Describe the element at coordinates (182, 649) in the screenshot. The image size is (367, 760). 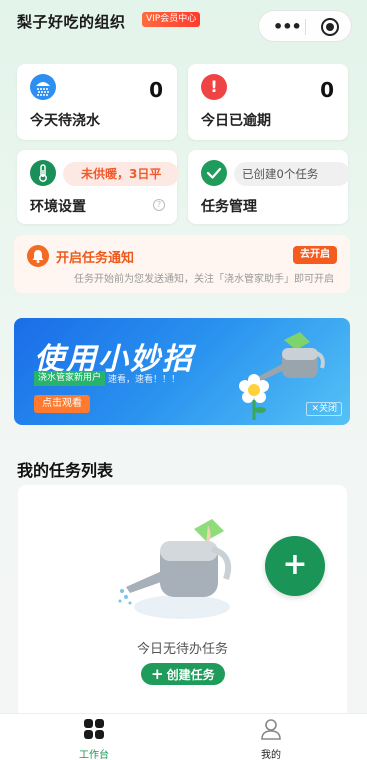
I see `empty-state-text: 今日无待办任务` at that location.